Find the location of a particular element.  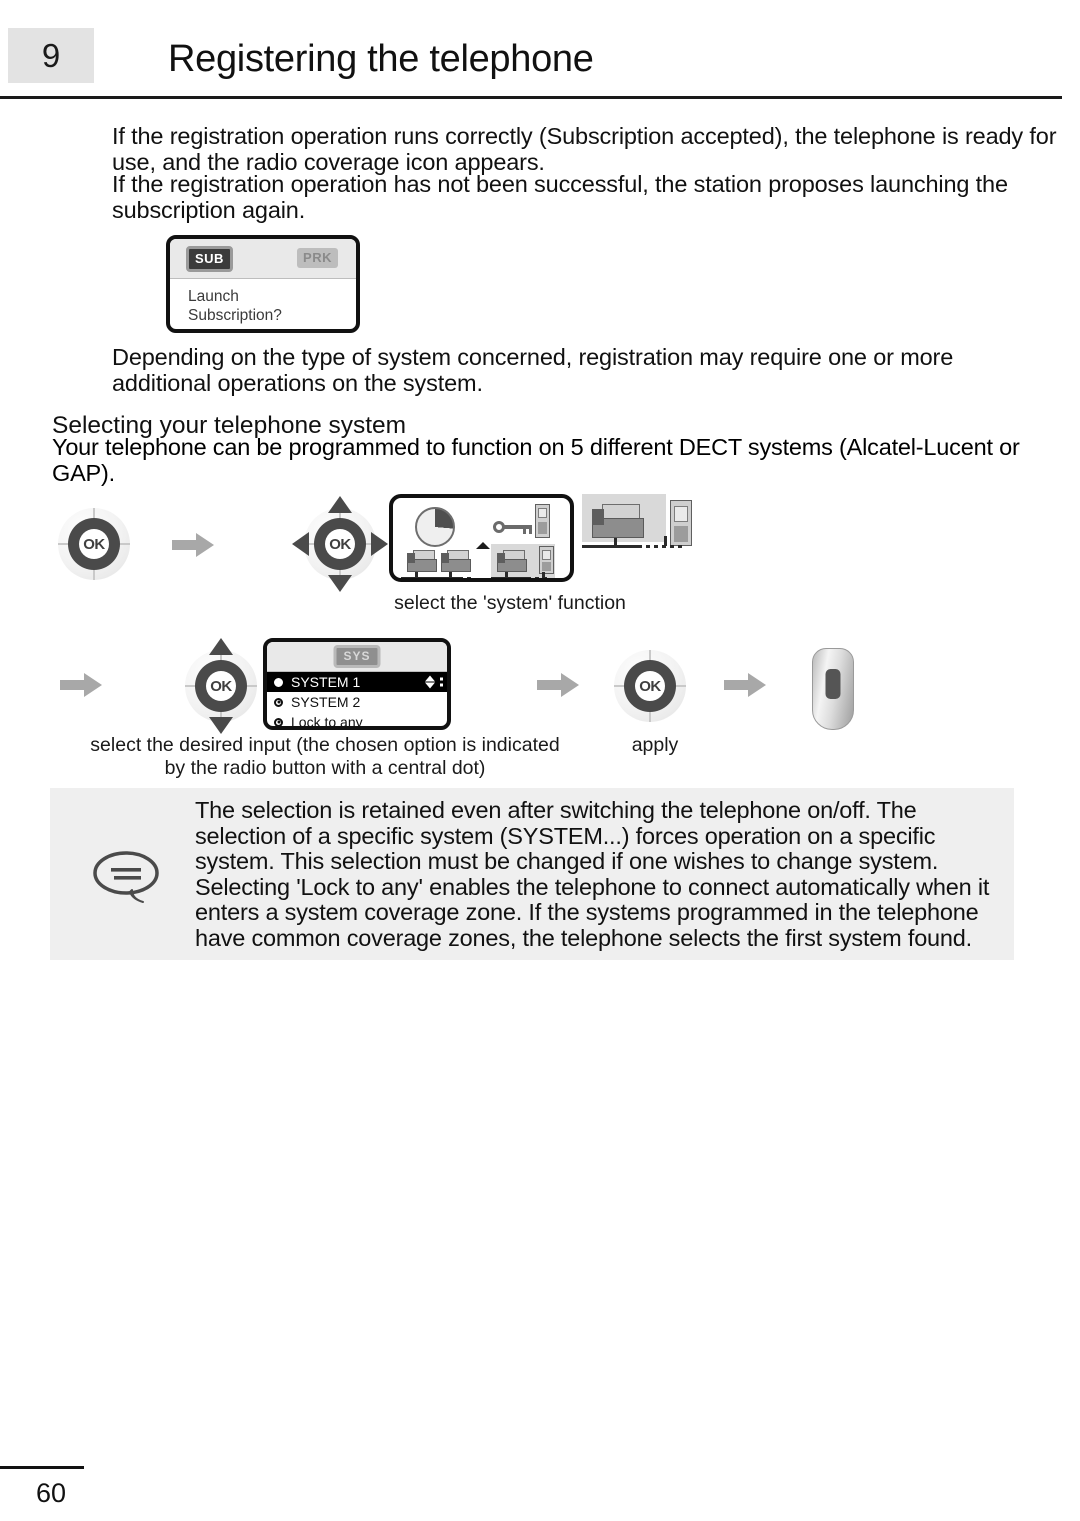

zoomed-system-icon is located at coordinates (639, 530).